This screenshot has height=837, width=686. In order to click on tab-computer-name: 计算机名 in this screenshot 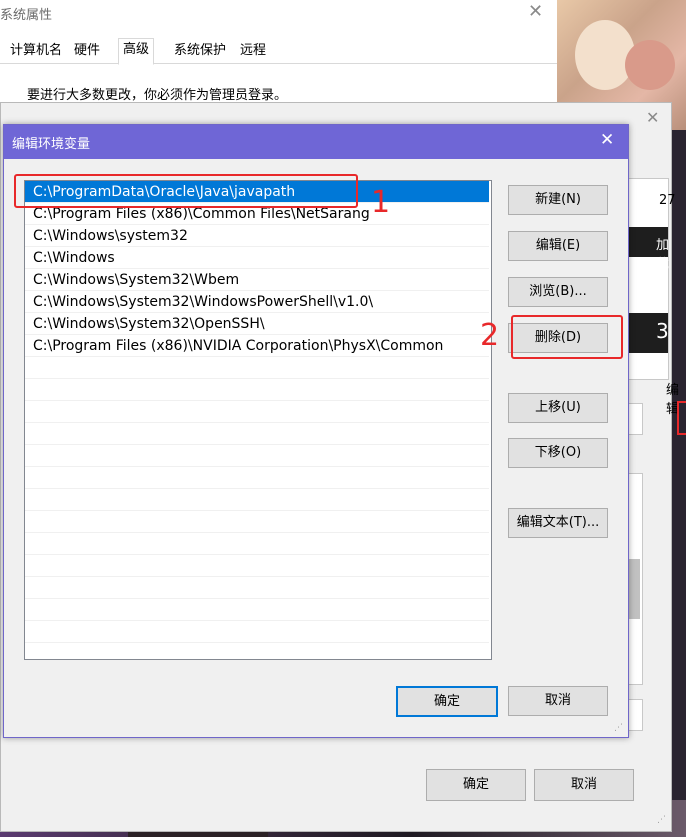, I will do `click(36, 51)`.